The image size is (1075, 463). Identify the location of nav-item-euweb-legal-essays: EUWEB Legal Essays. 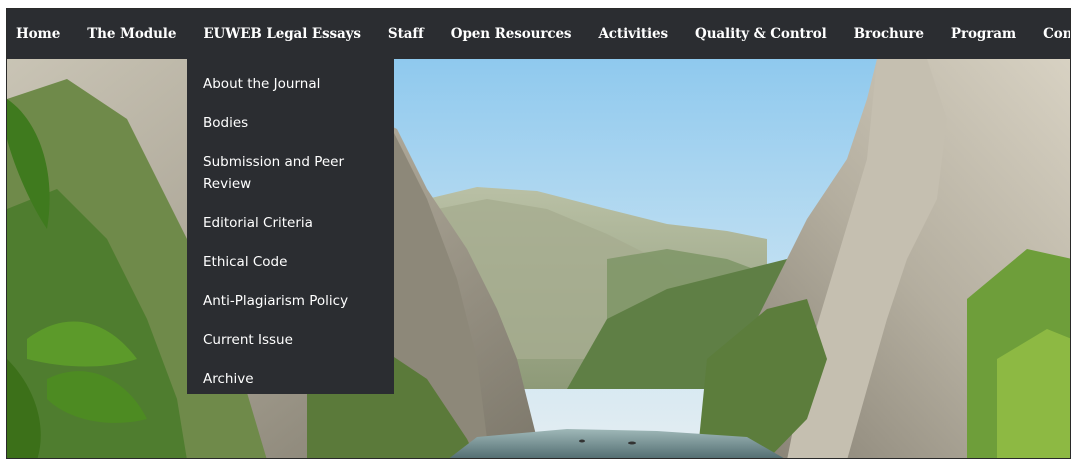
(282, 34).